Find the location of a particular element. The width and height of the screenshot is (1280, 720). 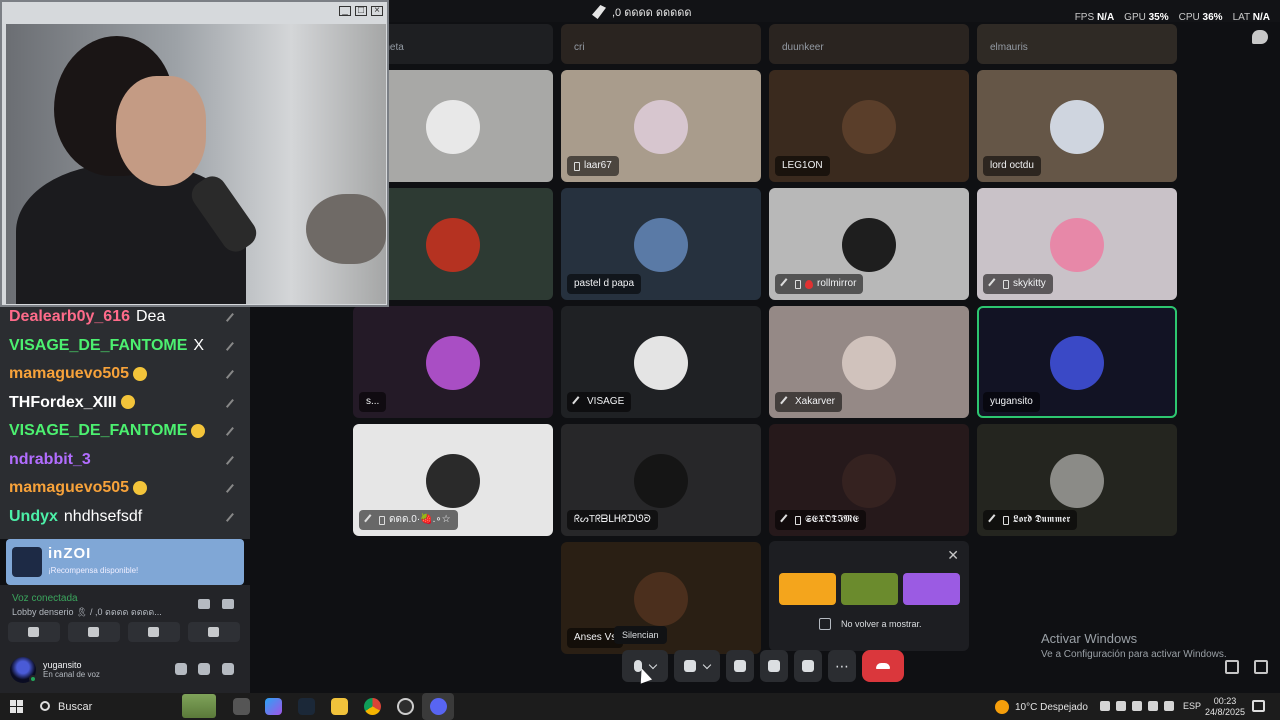

search-highlight-image is located at coordinates (199, 706).